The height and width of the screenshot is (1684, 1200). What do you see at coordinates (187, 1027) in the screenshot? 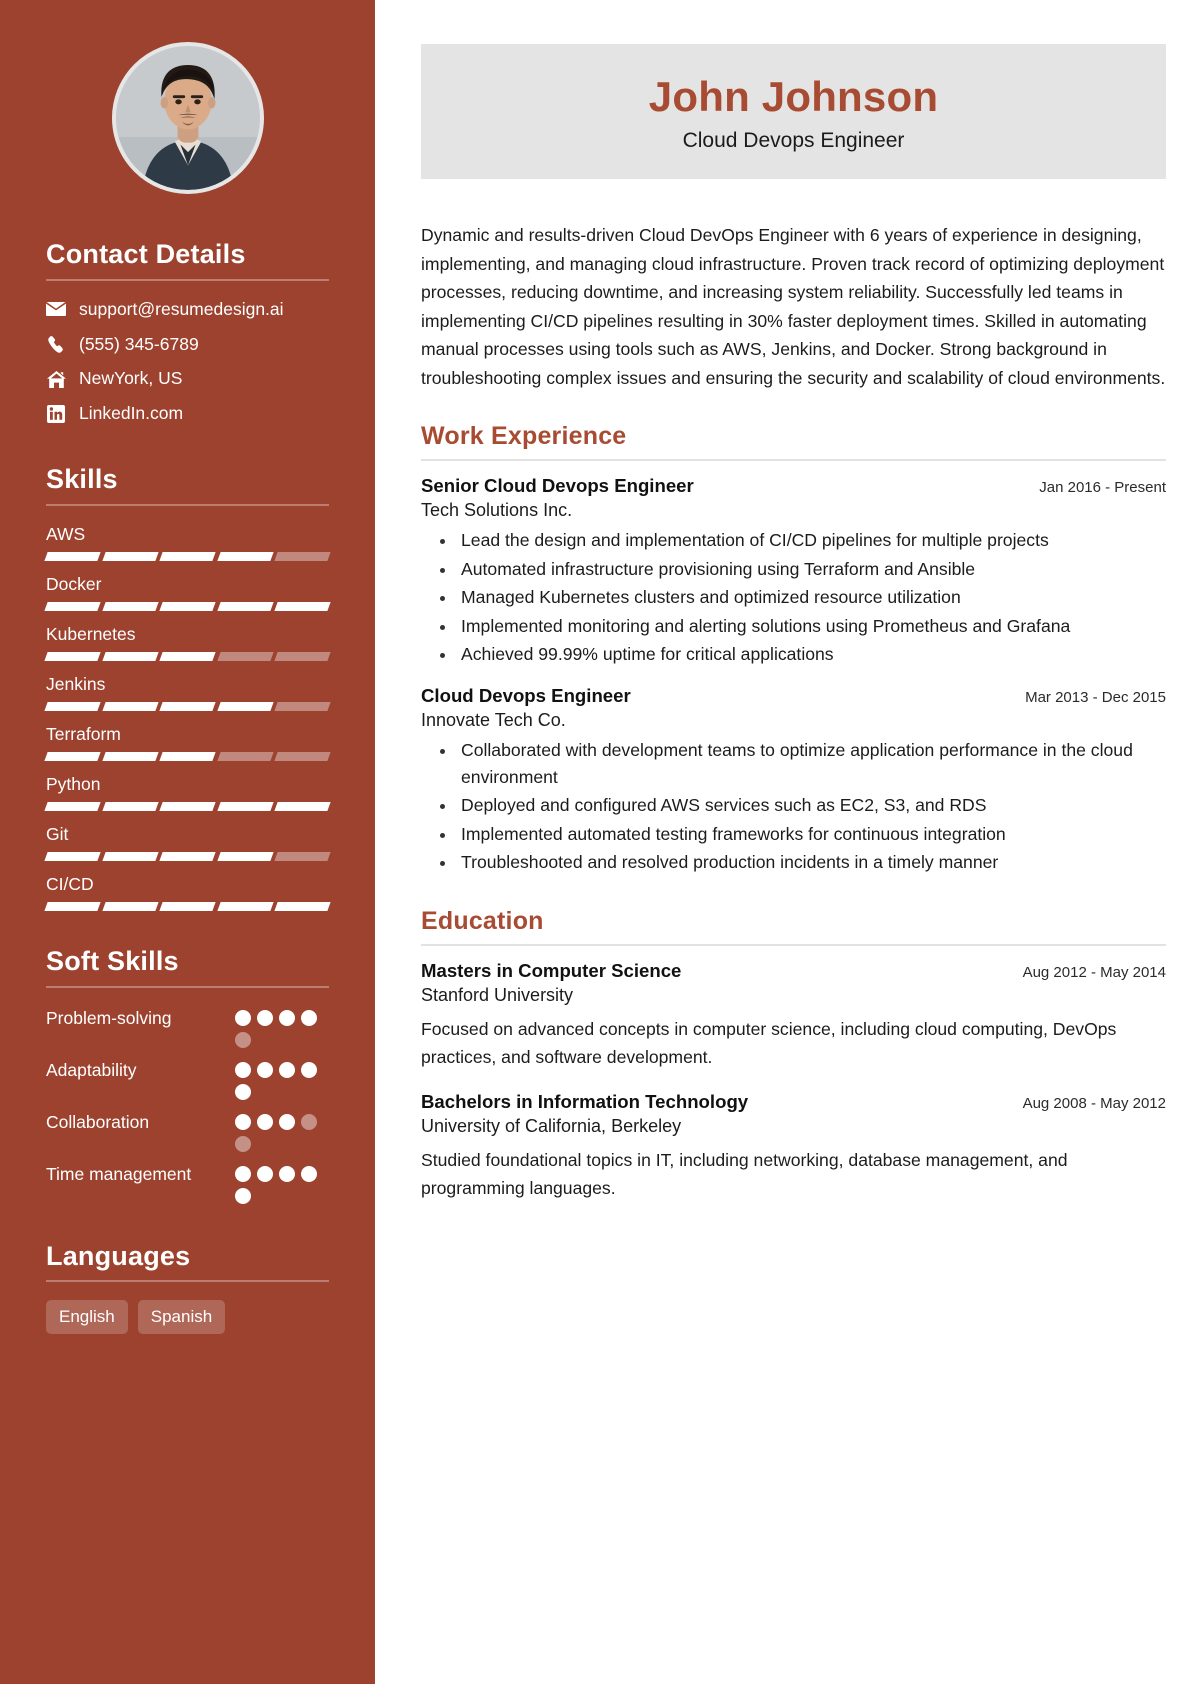
I see `soft-skill-item: Problem-solving` at bounding box center [187, 1027].